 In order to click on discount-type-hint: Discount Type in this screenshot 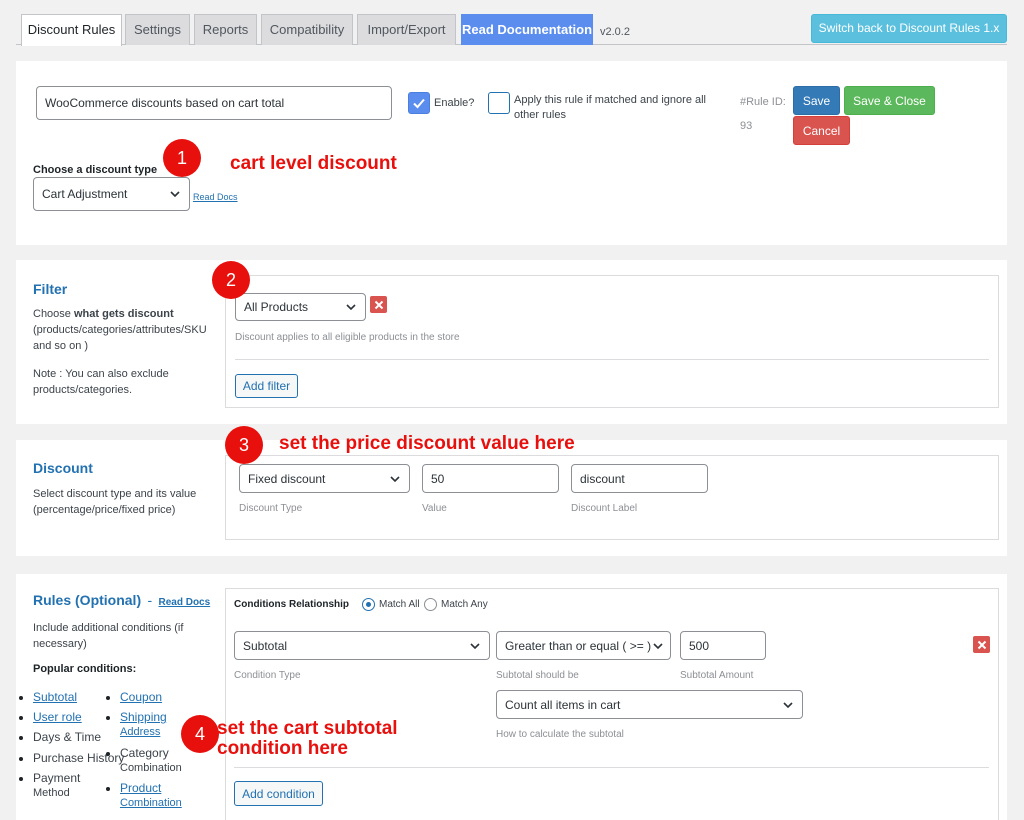, I will do `click(271, 508)`.